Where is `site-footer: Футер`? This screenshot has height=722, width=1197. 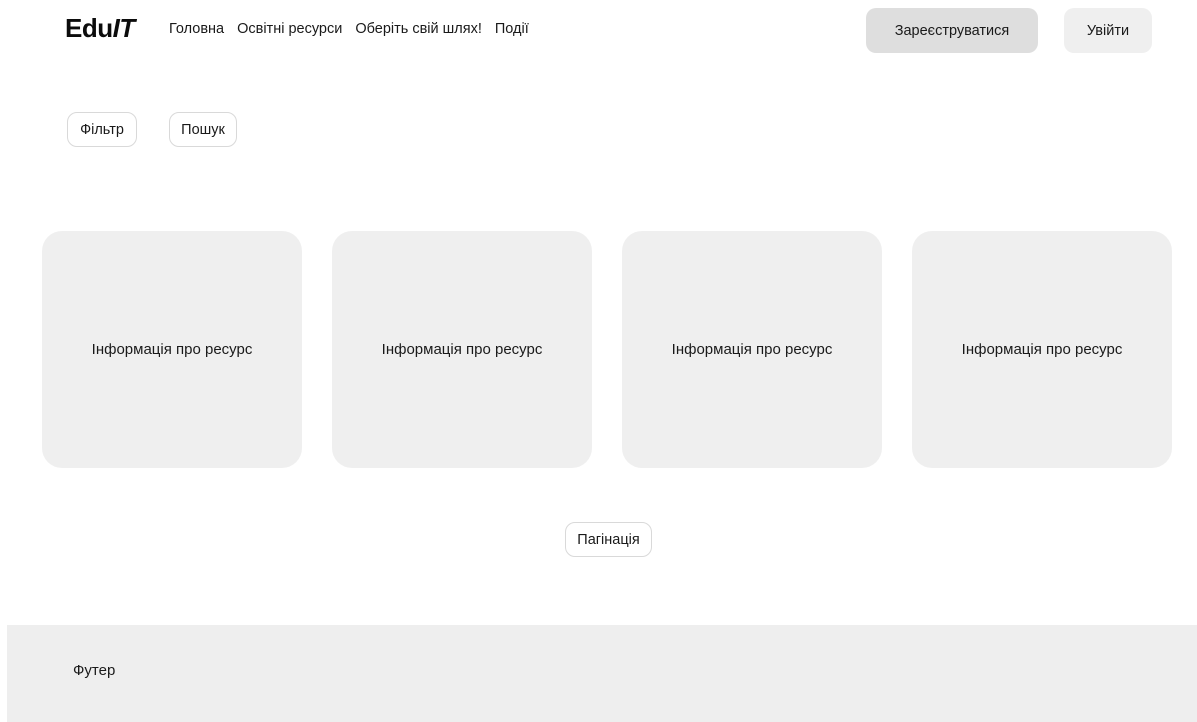 site-footer: Футер is located at coordinates (602, 673).